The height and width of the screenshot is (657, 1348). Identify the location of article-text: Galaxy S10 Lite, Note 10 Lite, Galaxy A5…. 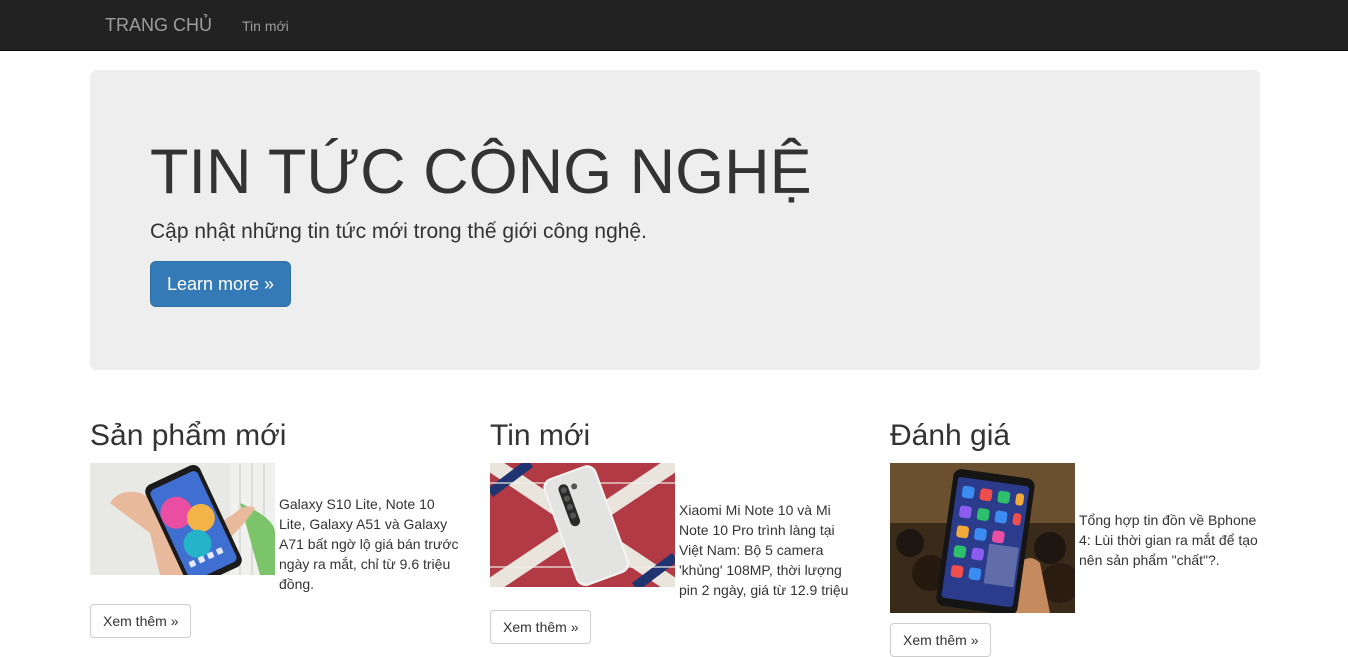
(369, 544).